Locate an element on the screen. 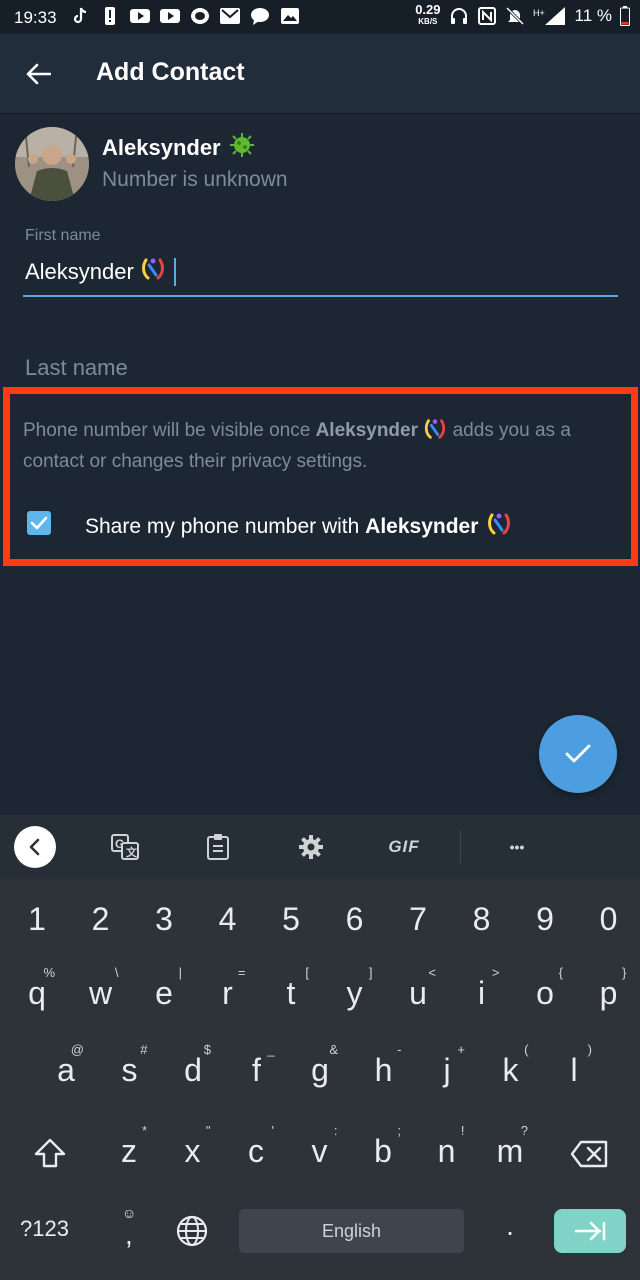 This screenshot has height=1280, width=640. key-s: s # is located at coordinates (130, 1065).